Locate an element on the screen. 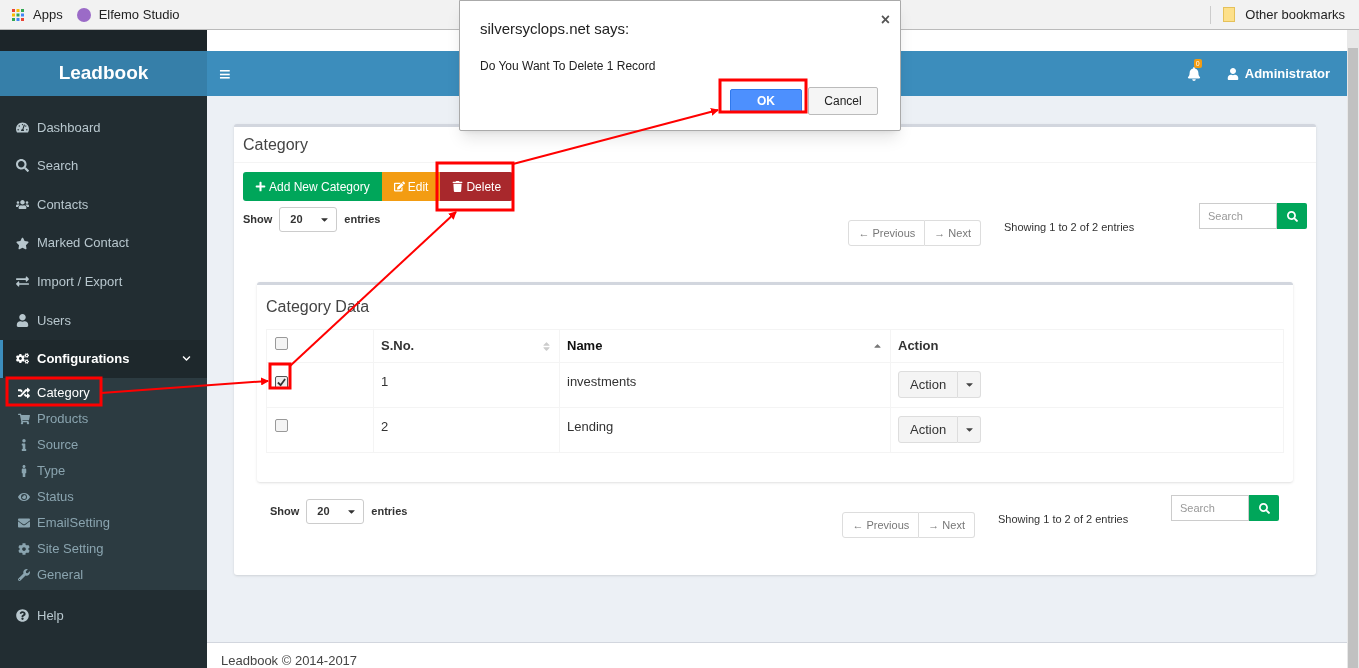 The image size is (1359, 668). pencil-icon is located at coordinates (399, 186).